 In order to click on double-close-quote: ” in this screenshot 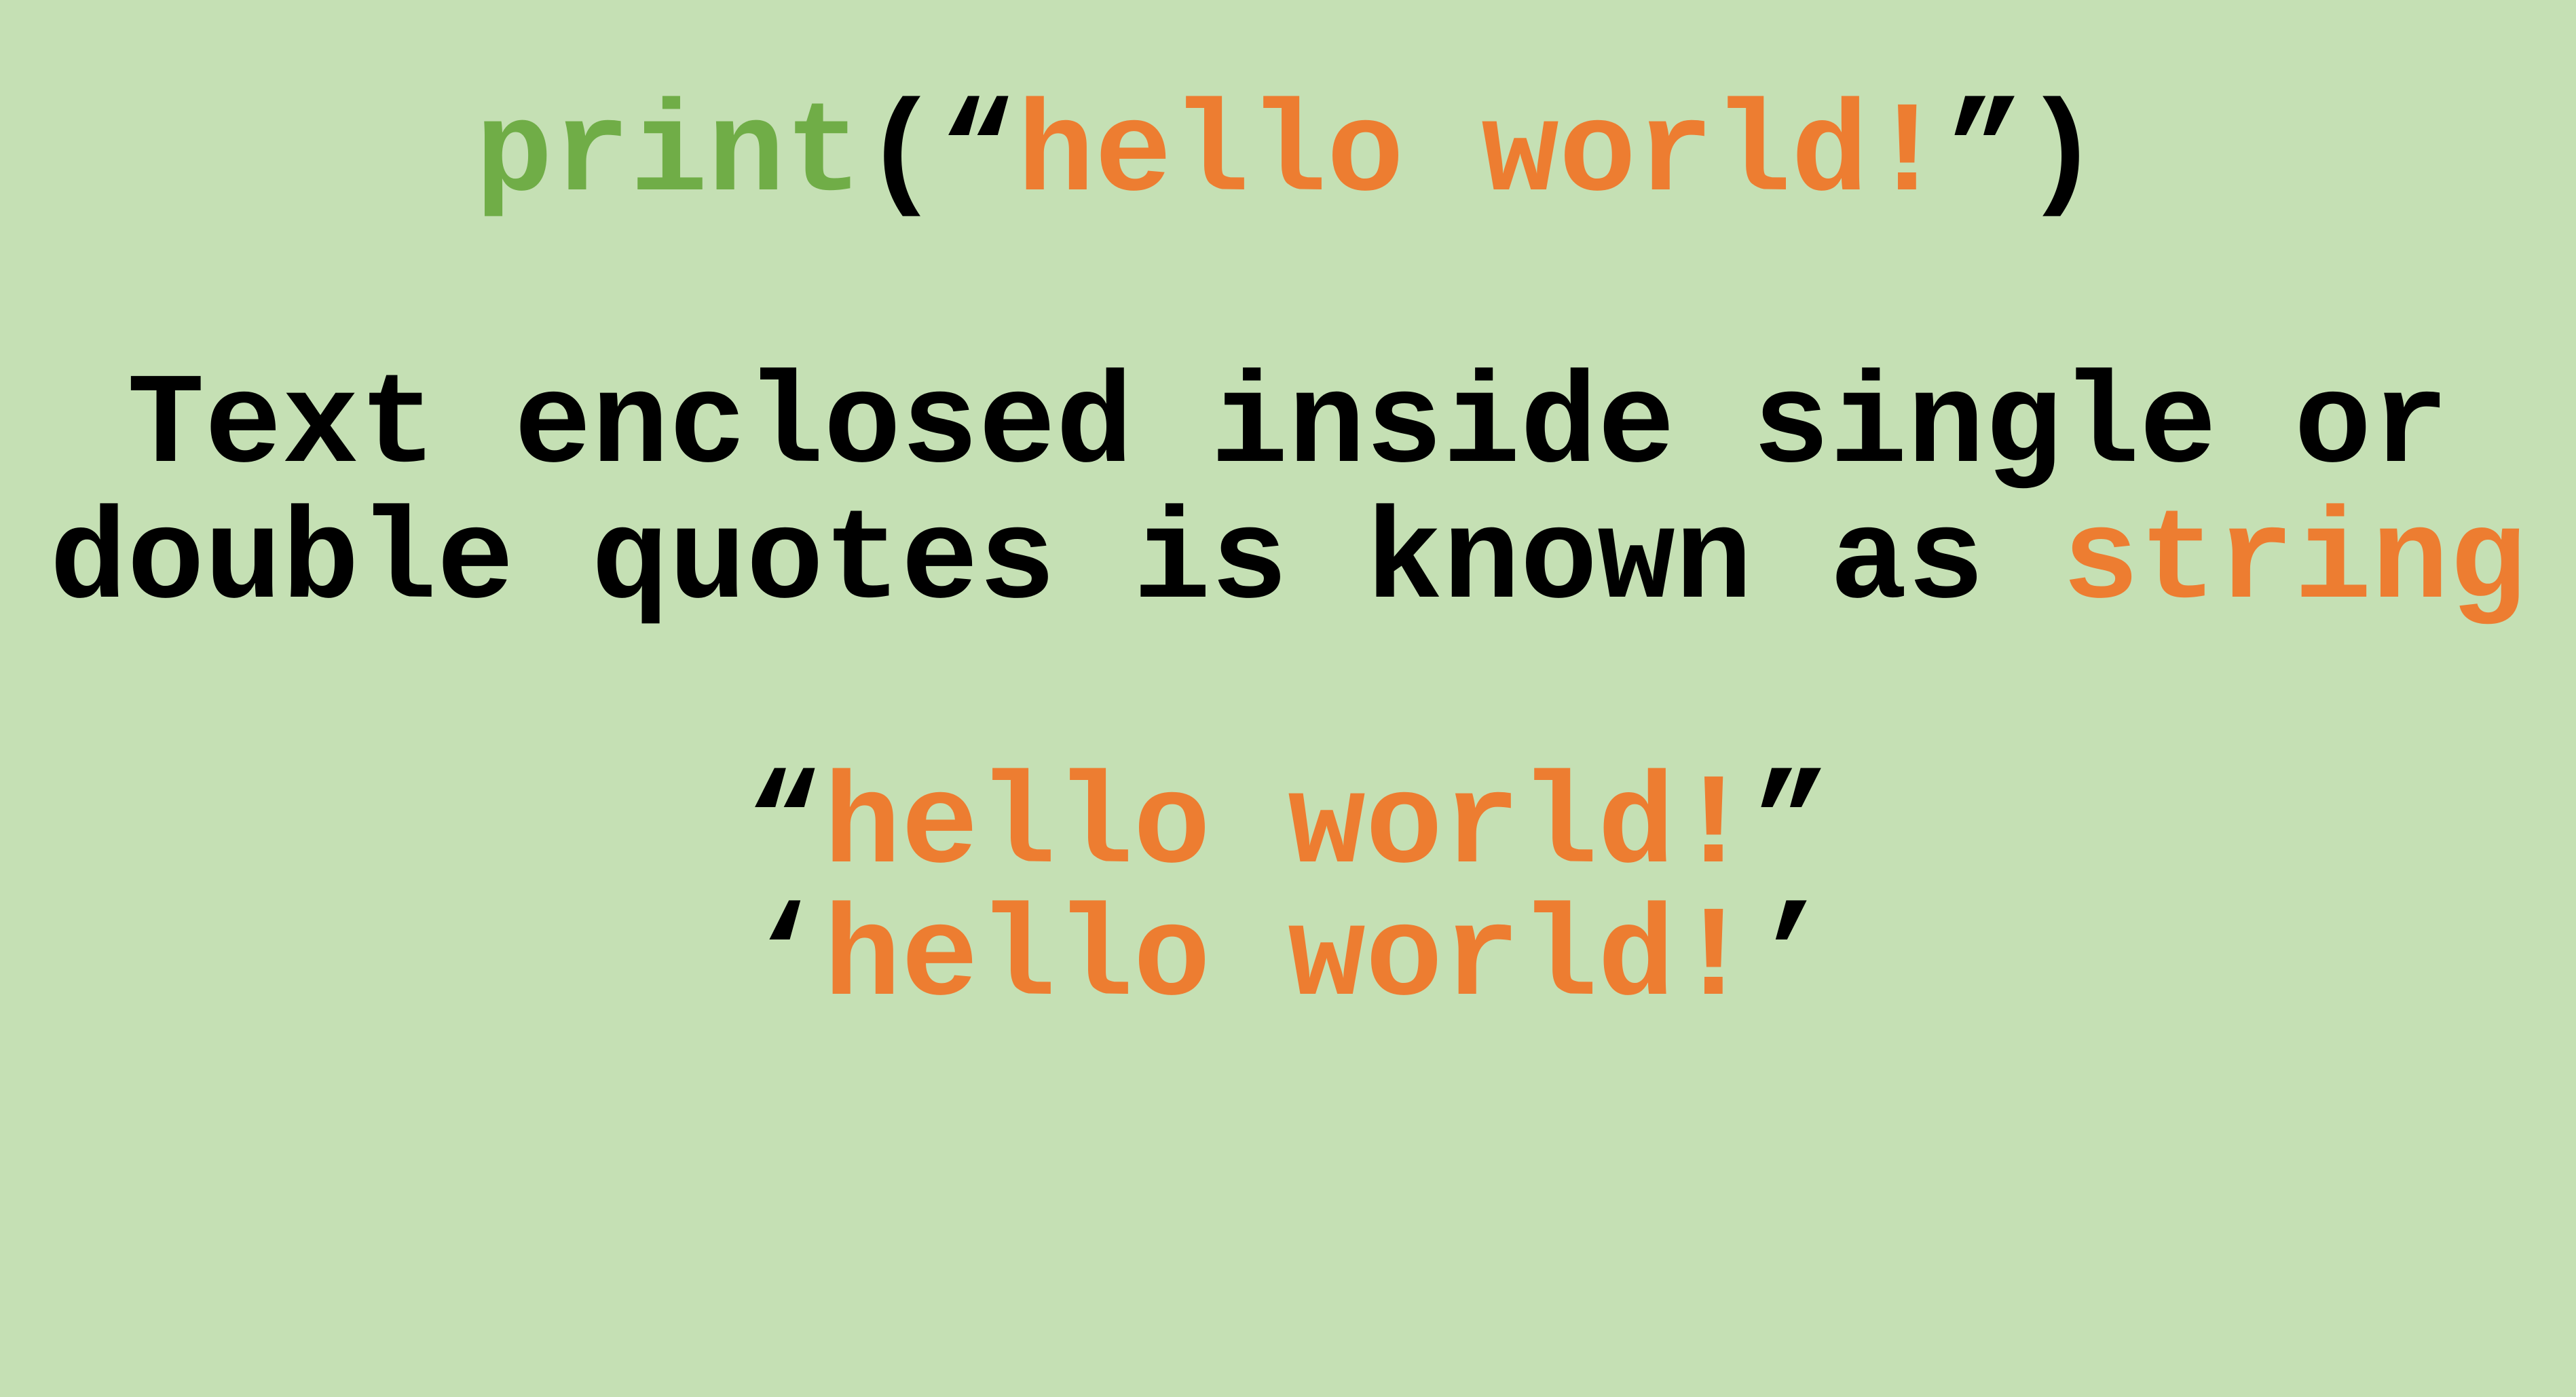, I will do `click(1791, 828)`.